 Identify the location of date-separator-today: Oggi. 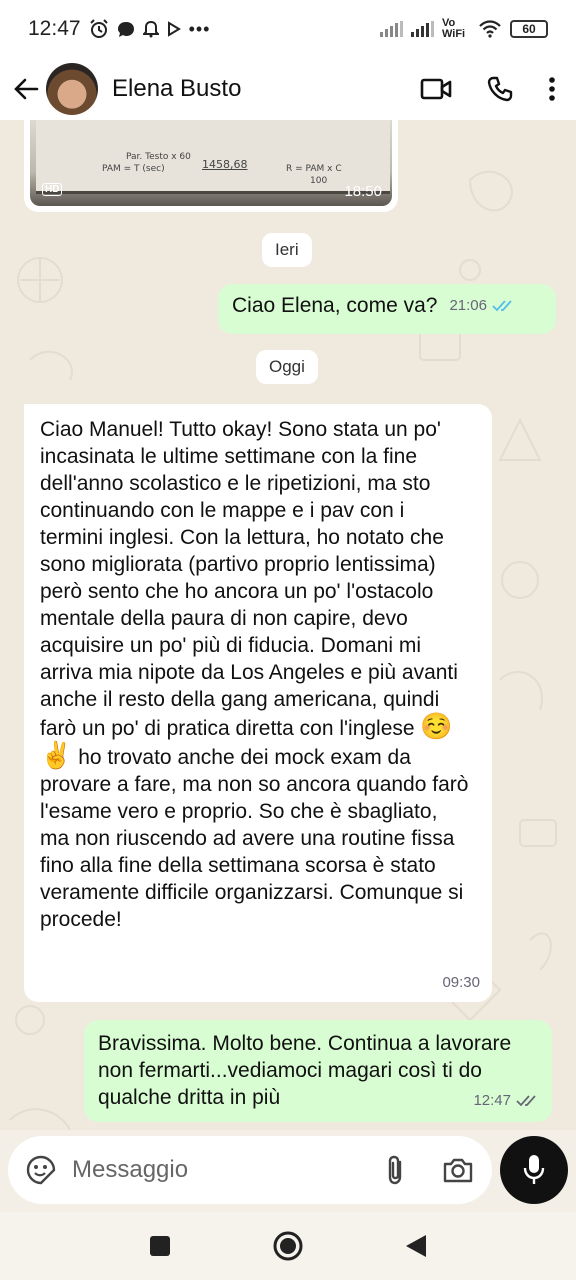
(287, 367).